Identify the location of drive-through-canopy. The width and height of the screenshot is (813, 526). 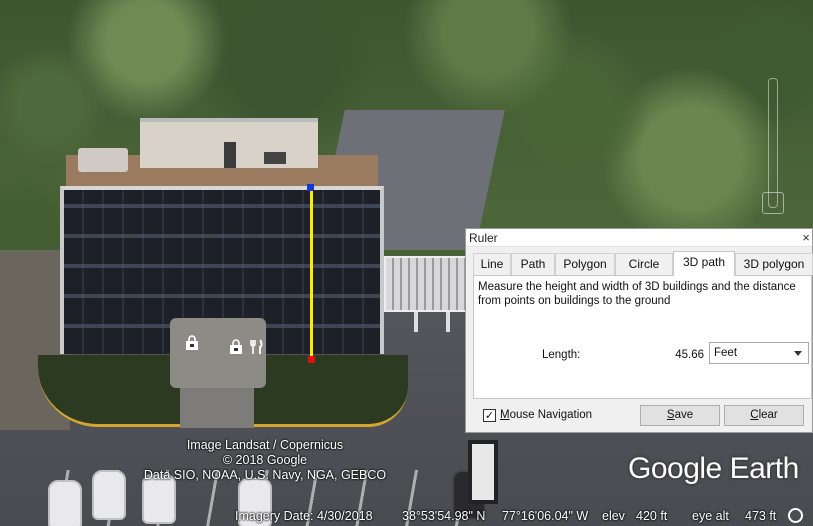
(426, 284).